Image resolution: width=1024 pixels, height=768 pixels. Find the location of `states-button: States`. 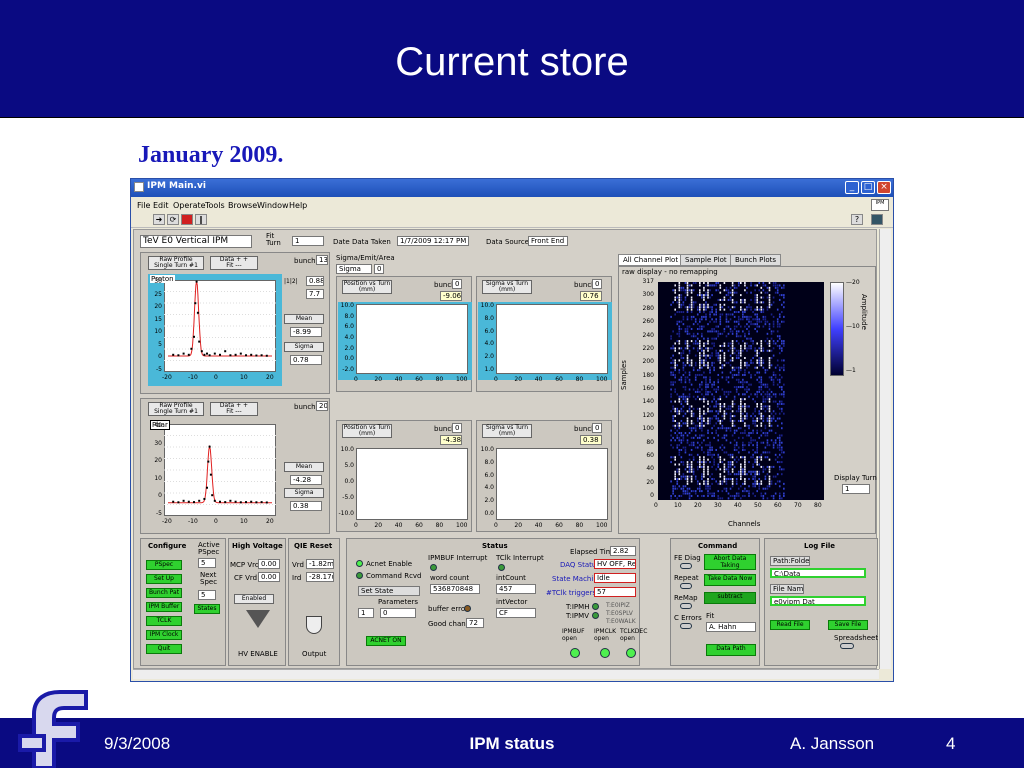

states-button: States is located at coordinates (207, 609).